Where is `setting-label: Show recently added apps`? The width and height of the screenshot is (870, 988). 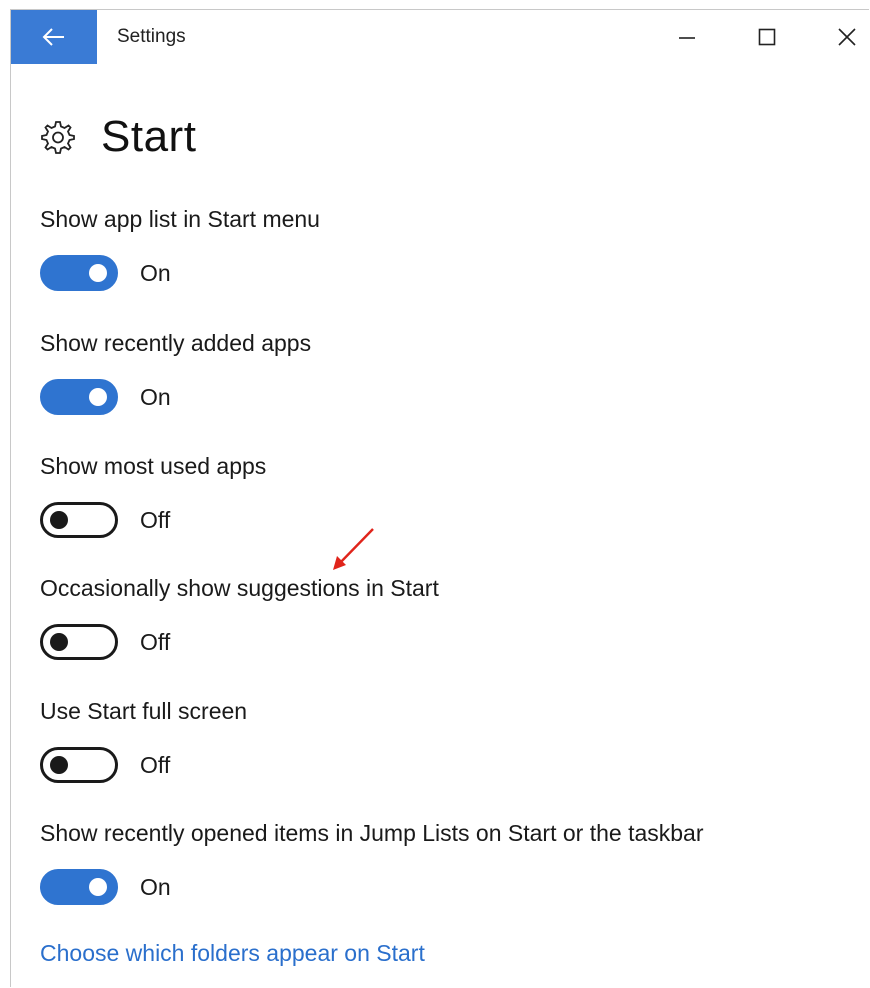
setting-label: Show recently added apps is located at coordinates (176, 343).